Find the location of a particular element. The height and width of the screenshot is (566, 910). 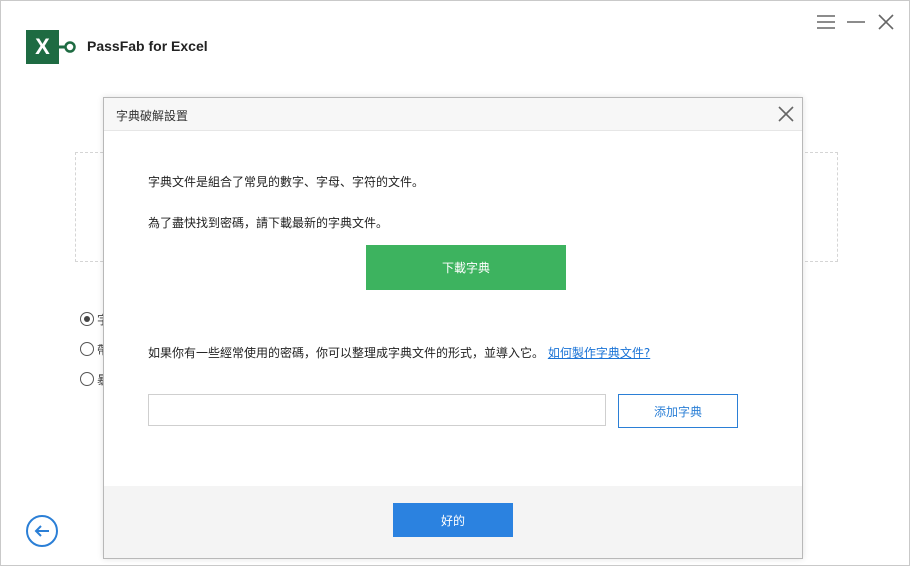

minimize-icon is located at coordinates (856, 22).